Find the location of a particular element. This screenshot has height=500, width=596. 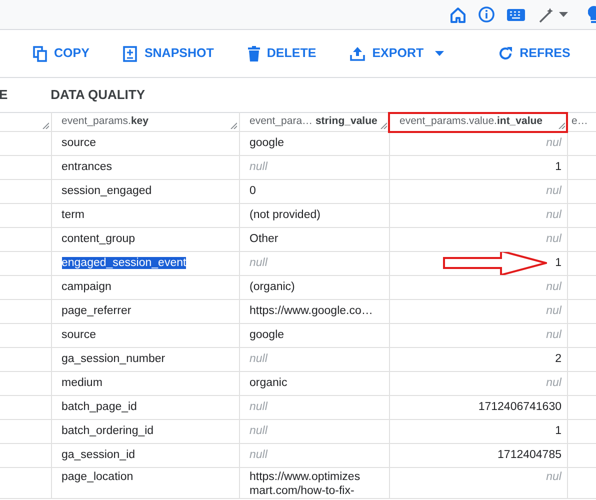

snapshot-icon is located at coordinates (130, 54).